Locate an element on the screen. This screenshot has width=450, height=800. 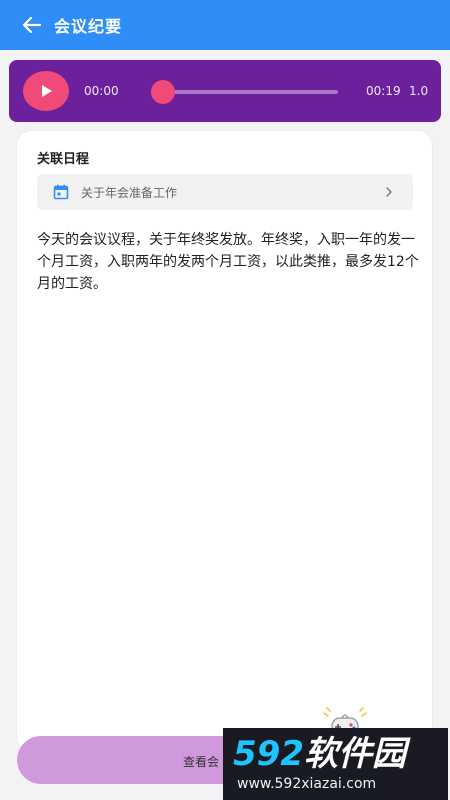
view-button-label: 查看会 is located at coordinates (201, 762).